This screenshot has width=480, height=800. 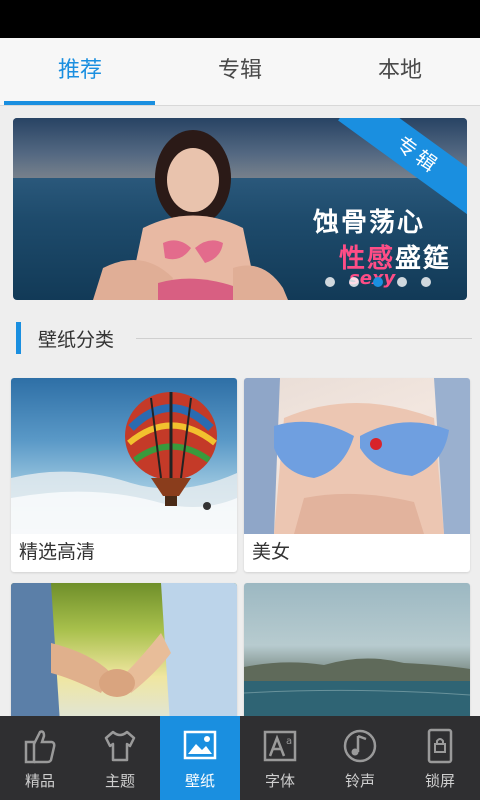 I want to click on tab-indicator, so click(x=79, y=103).